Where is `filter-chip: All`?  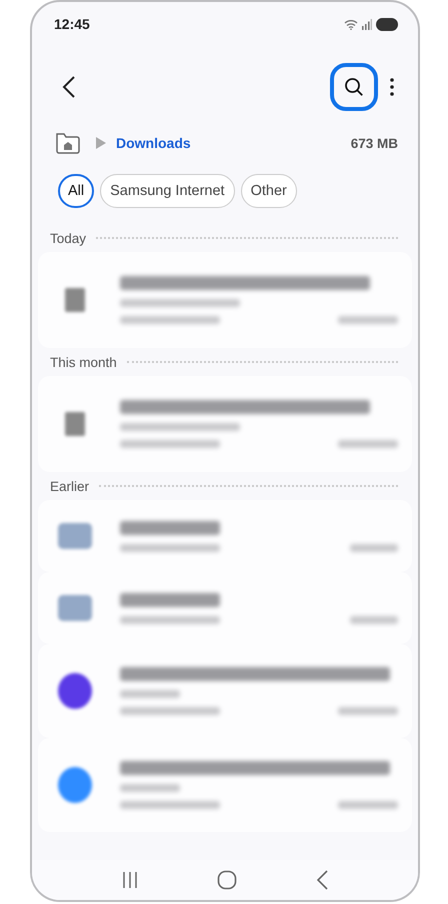 filter-chip: All is located at coordinates (76, 191).